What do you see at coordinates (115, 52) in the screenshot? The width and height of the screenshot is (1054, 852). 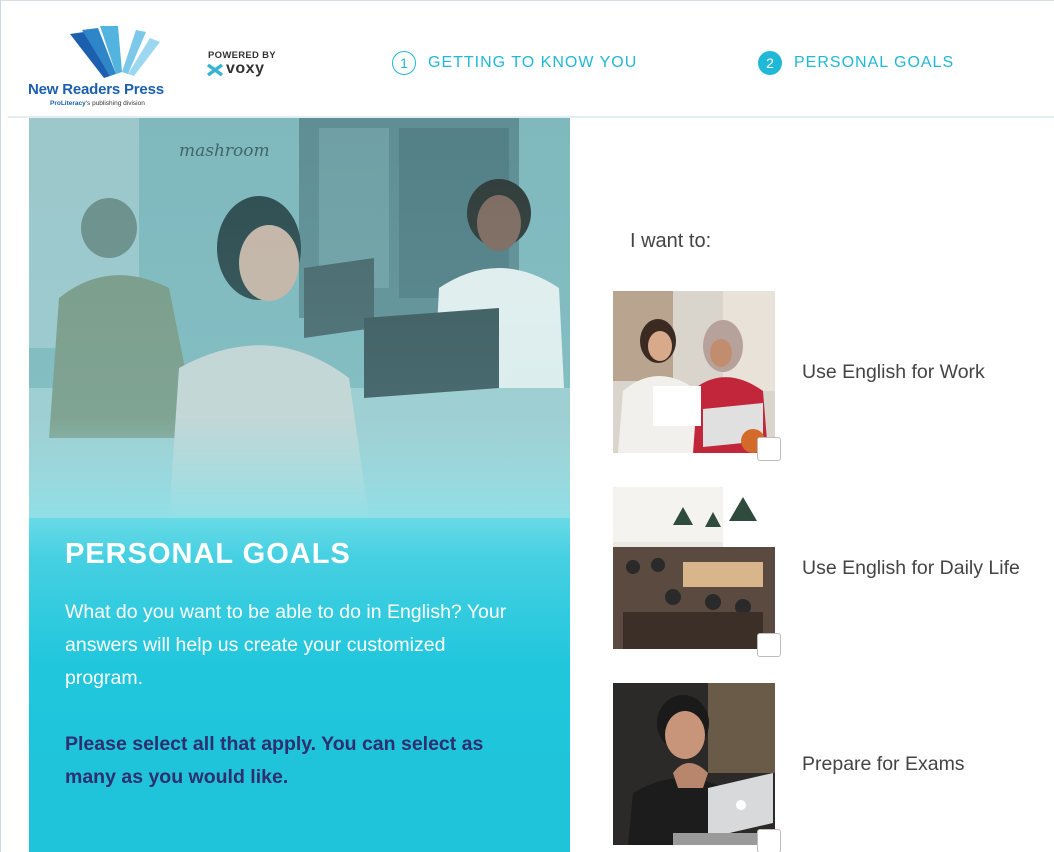 I see `book-logo-icon` at bounding box center [115, 52].